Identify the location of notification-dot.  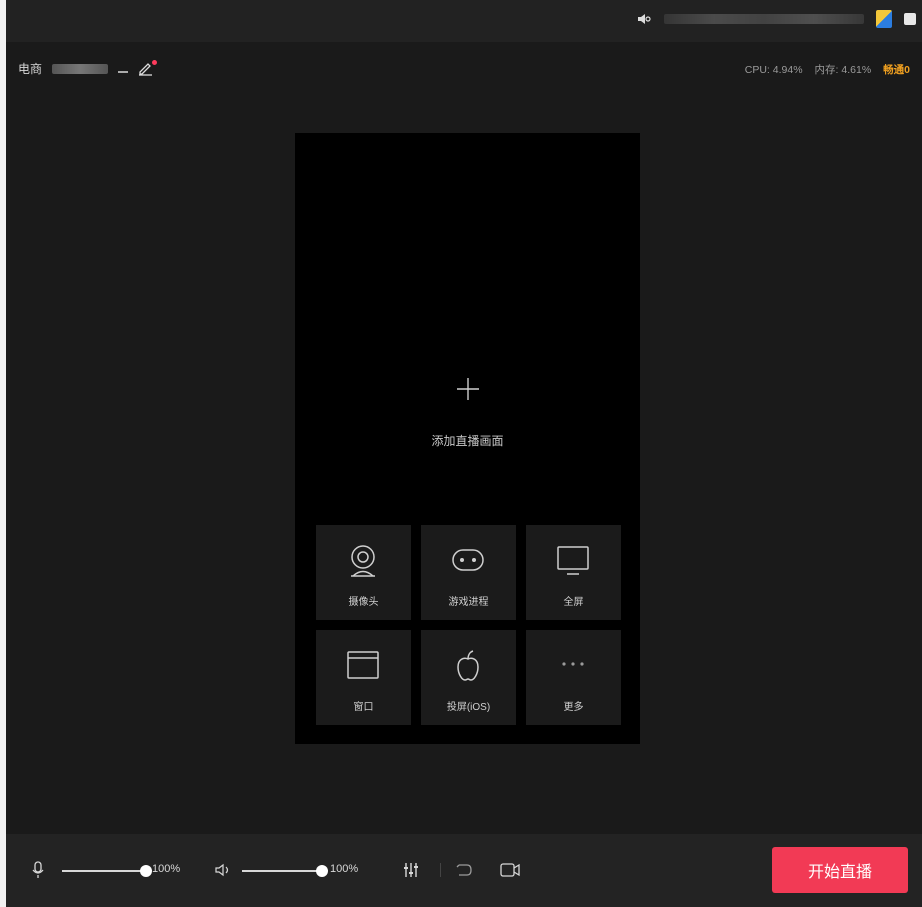
(155, 62).